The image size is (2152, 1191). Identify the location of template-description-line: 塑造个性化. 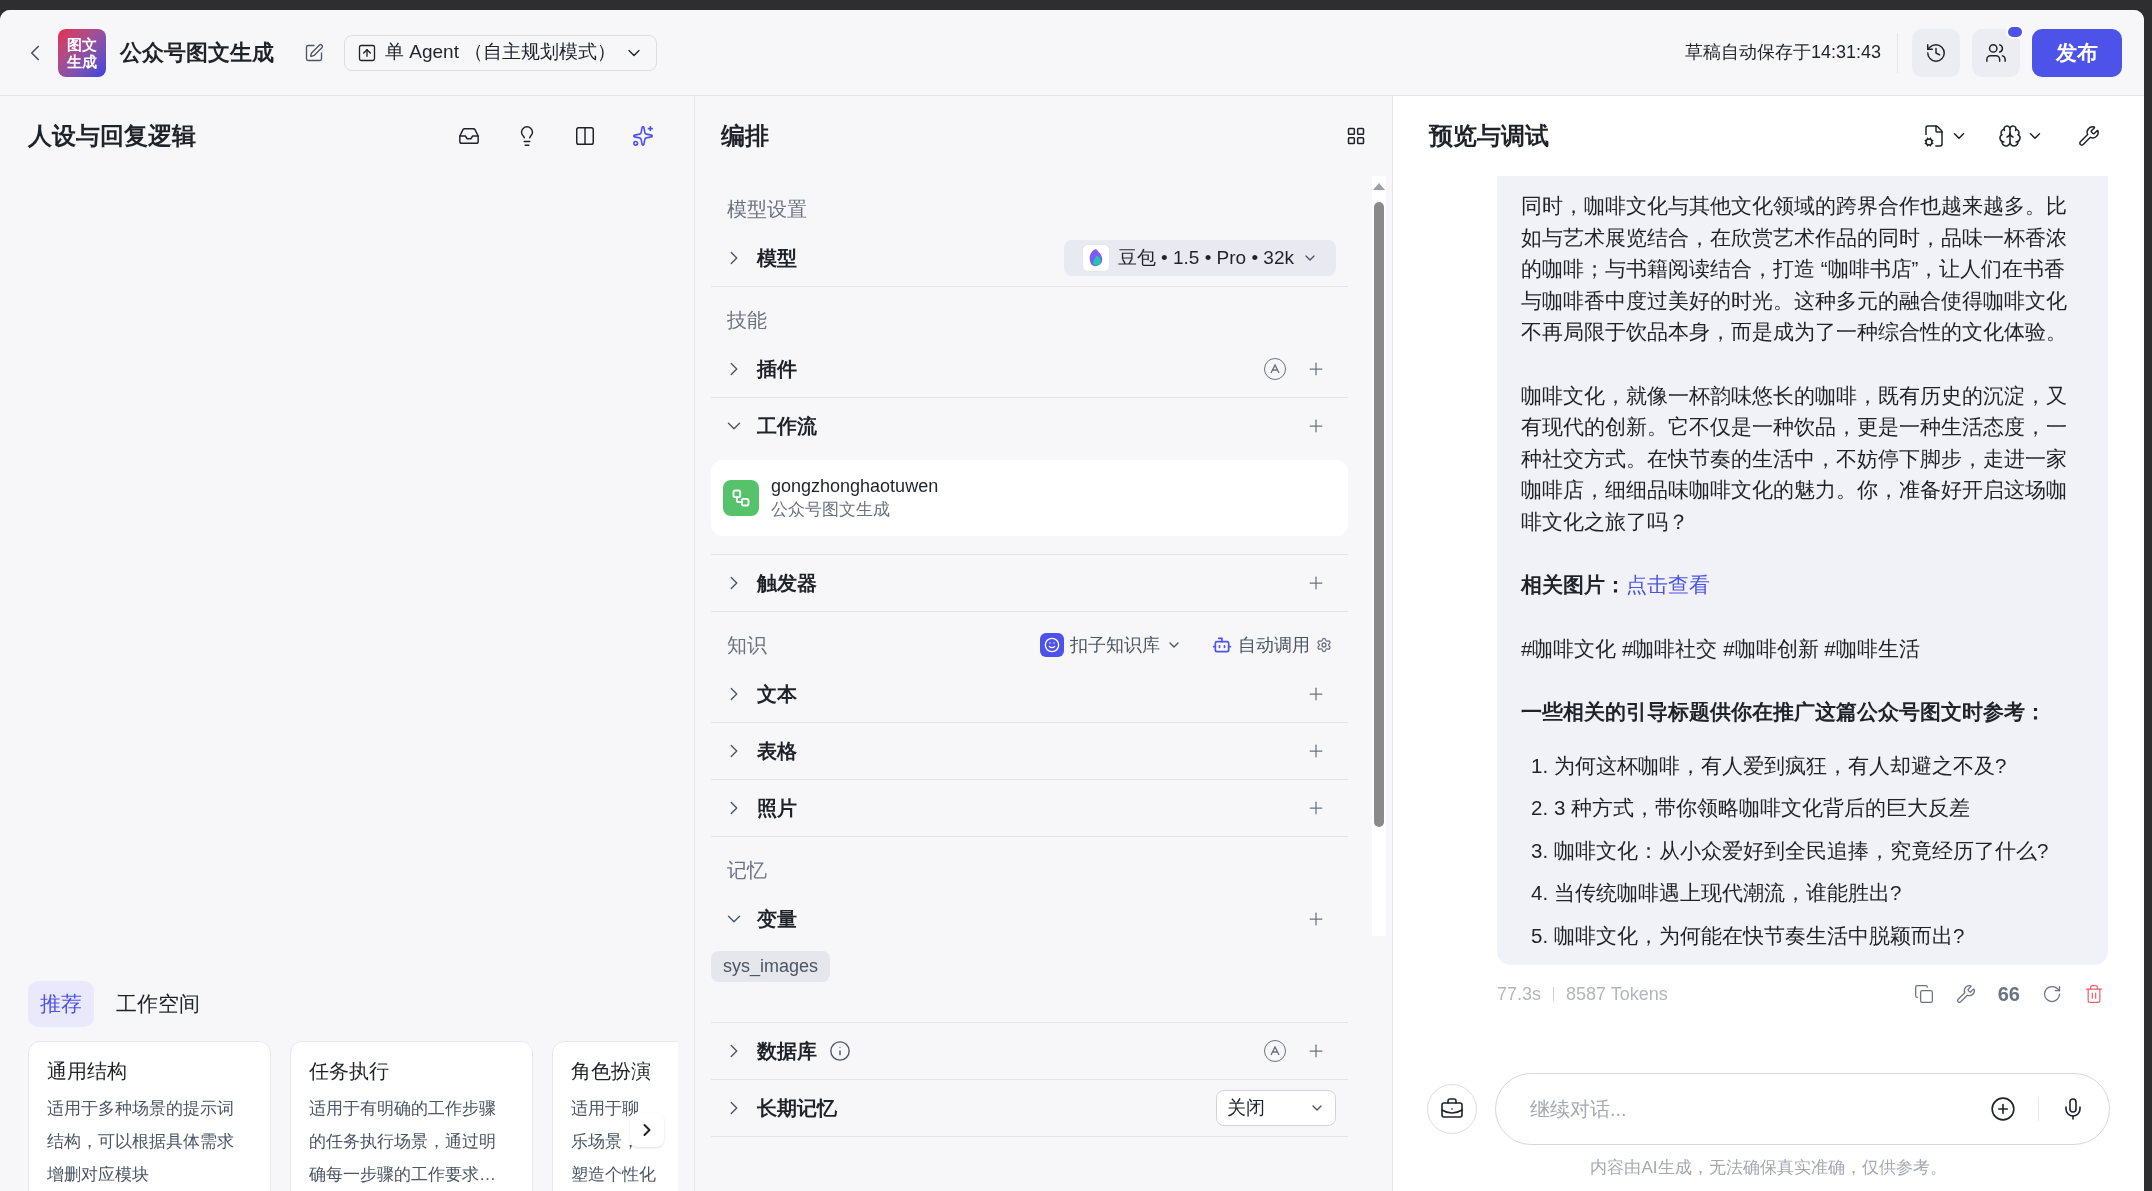
(613, 1175).